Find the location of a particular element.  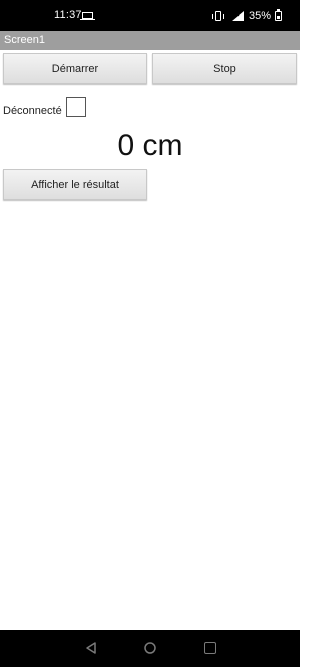

start-button: Démarrer is located at coordinates (75, 68).